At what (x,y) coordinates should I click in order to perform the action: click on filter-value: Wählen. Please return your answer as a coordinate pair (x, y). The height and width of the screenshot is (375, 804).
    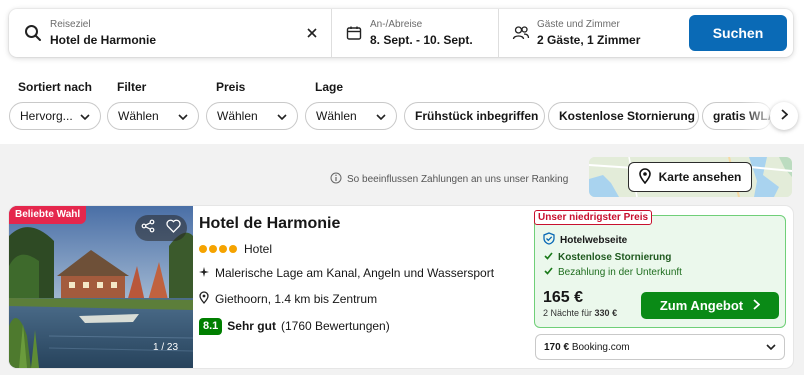
    Looking at the image, I should click on (138, 116).